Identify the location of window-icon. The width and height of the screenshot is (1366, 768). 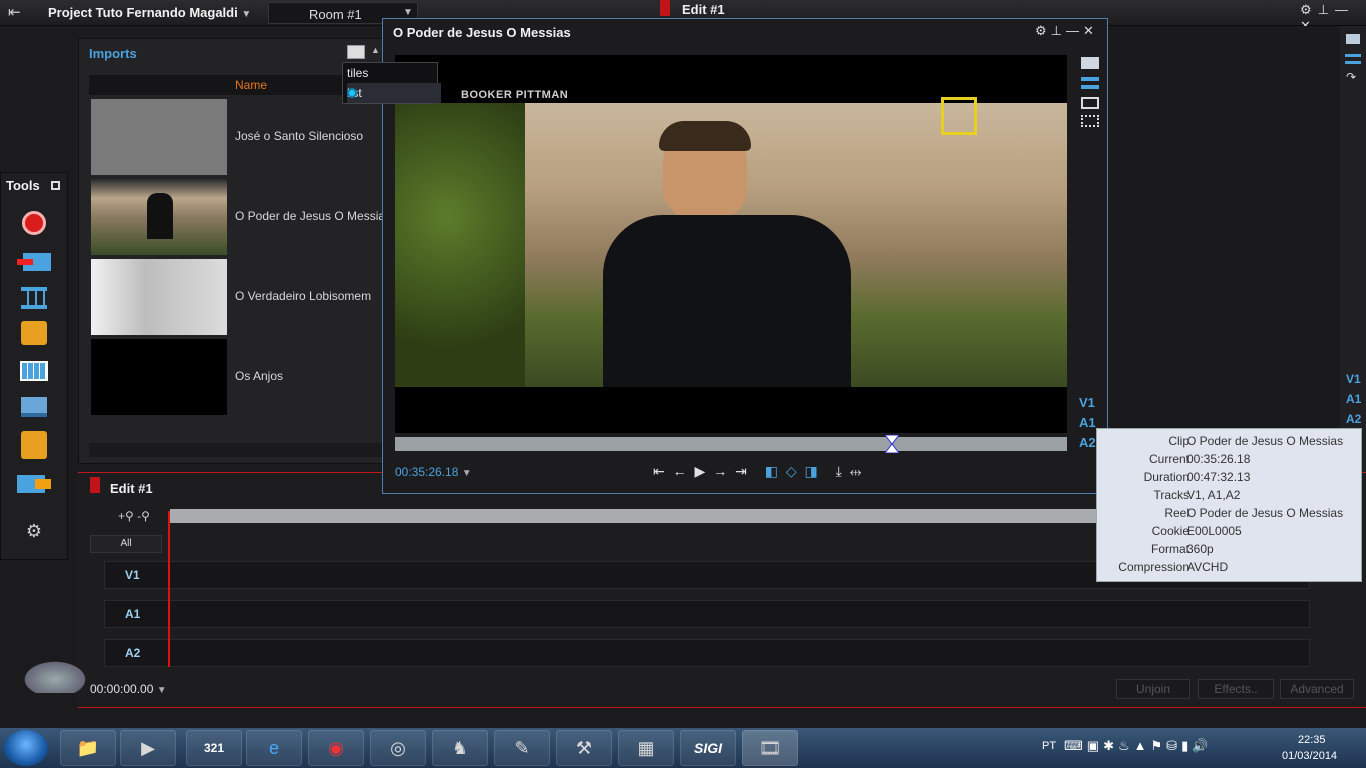
(1090, 103).